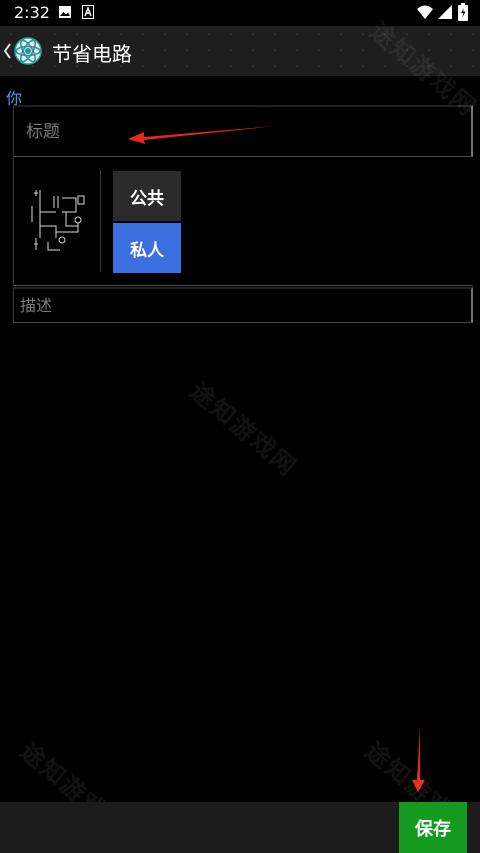  What do you see at coordinates (433, 827) in the screenshot?
I see `save-button: 保存` at bounding box center [433, 827].